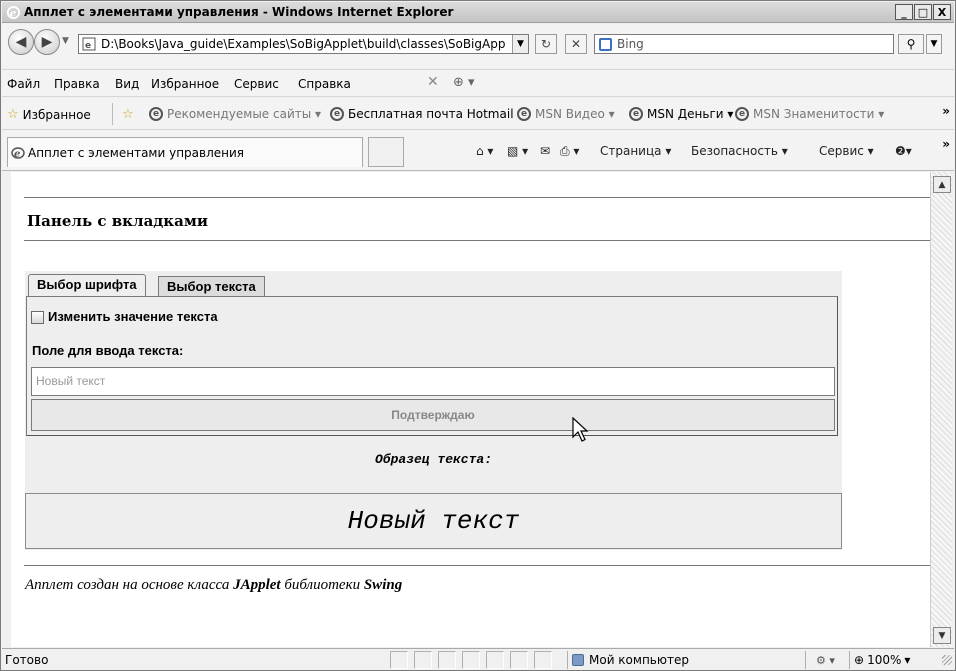  I want to click on favorites-overflow-button: », so click(946, 111).